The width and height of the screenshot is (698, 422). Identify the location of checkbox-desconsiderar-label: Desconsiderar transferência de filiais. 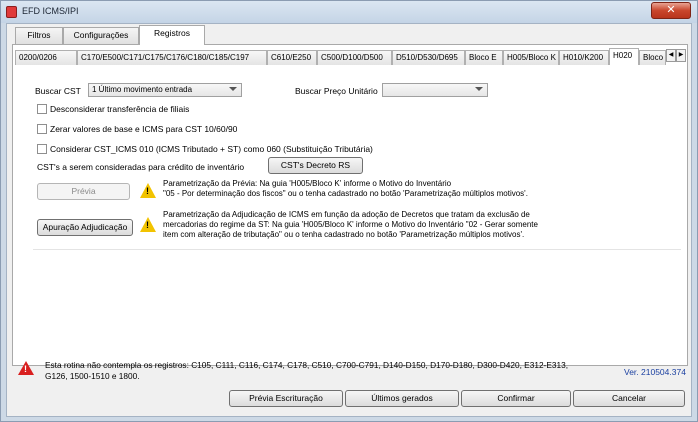
(120, 109).